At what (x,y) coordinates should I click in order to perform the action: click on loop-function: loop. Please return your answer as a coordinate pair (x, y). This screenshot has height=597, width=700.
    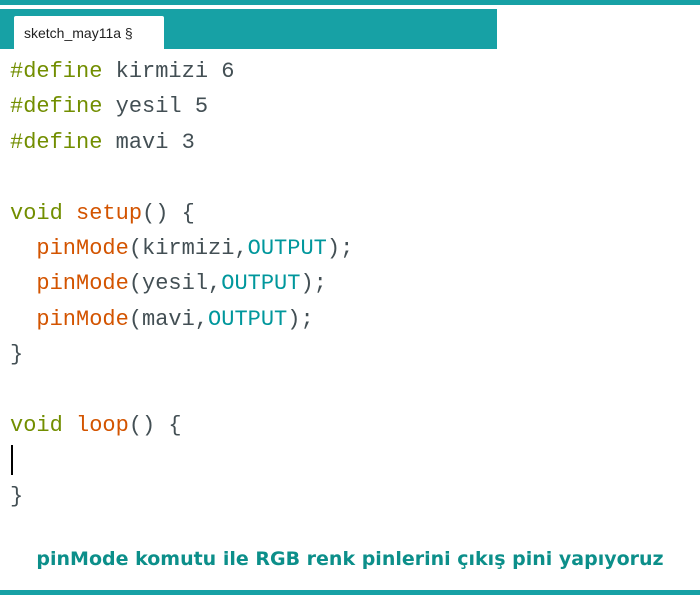
    Looking at the image, I should click on (102, 425).